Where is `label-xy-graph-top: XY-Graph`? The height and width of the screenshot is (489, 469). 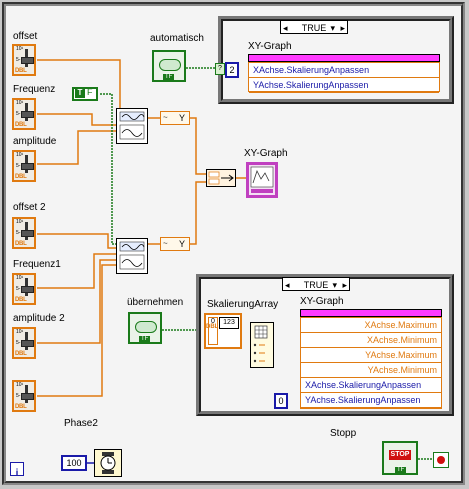 label-xy-graph-top: XY-Graph is located at coordinates (270, 46).